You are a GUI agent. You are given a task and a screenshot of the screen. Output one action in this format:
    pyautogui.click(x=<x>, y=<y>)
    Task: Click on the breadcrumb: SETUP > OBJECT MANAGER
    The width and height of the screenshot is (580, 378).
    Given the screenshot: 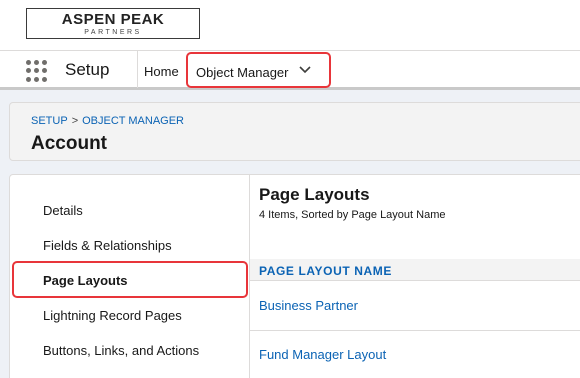 What is the action you would take?
    pyautogui.click(x=107, y=121)
    